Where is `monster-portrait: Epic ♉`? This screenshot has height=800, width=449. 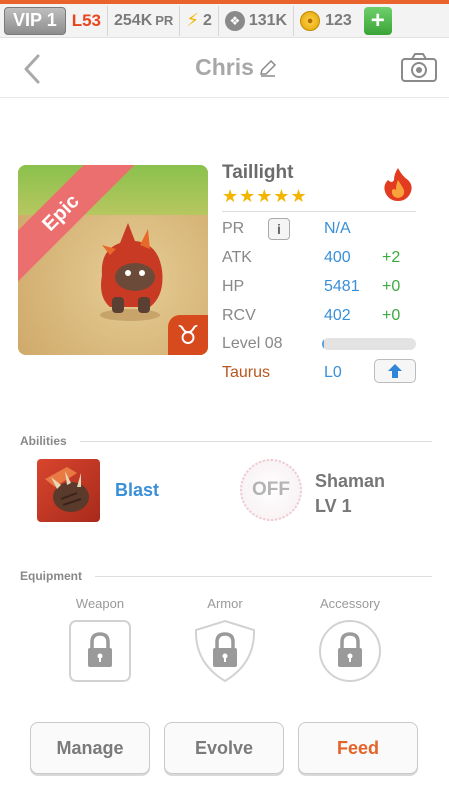 monster-portrait: Epic ♉ is located at coordinates (113, 260).